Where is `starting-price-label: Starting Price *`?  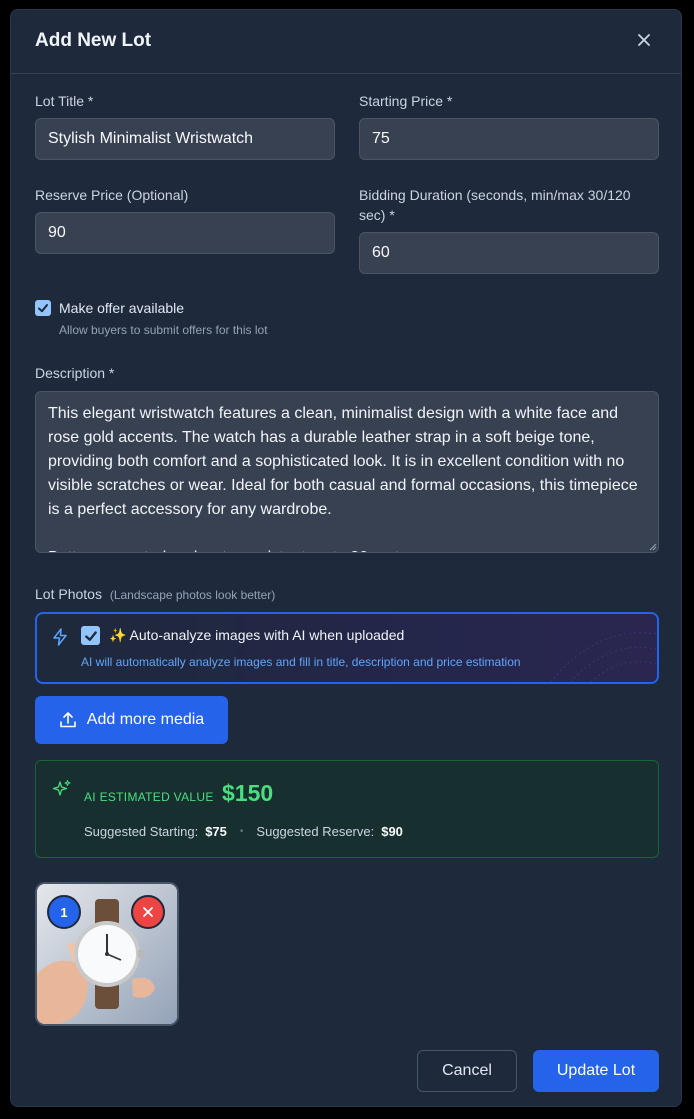
starting-price-label: Starting Price * is located at coordinates (406, 101).